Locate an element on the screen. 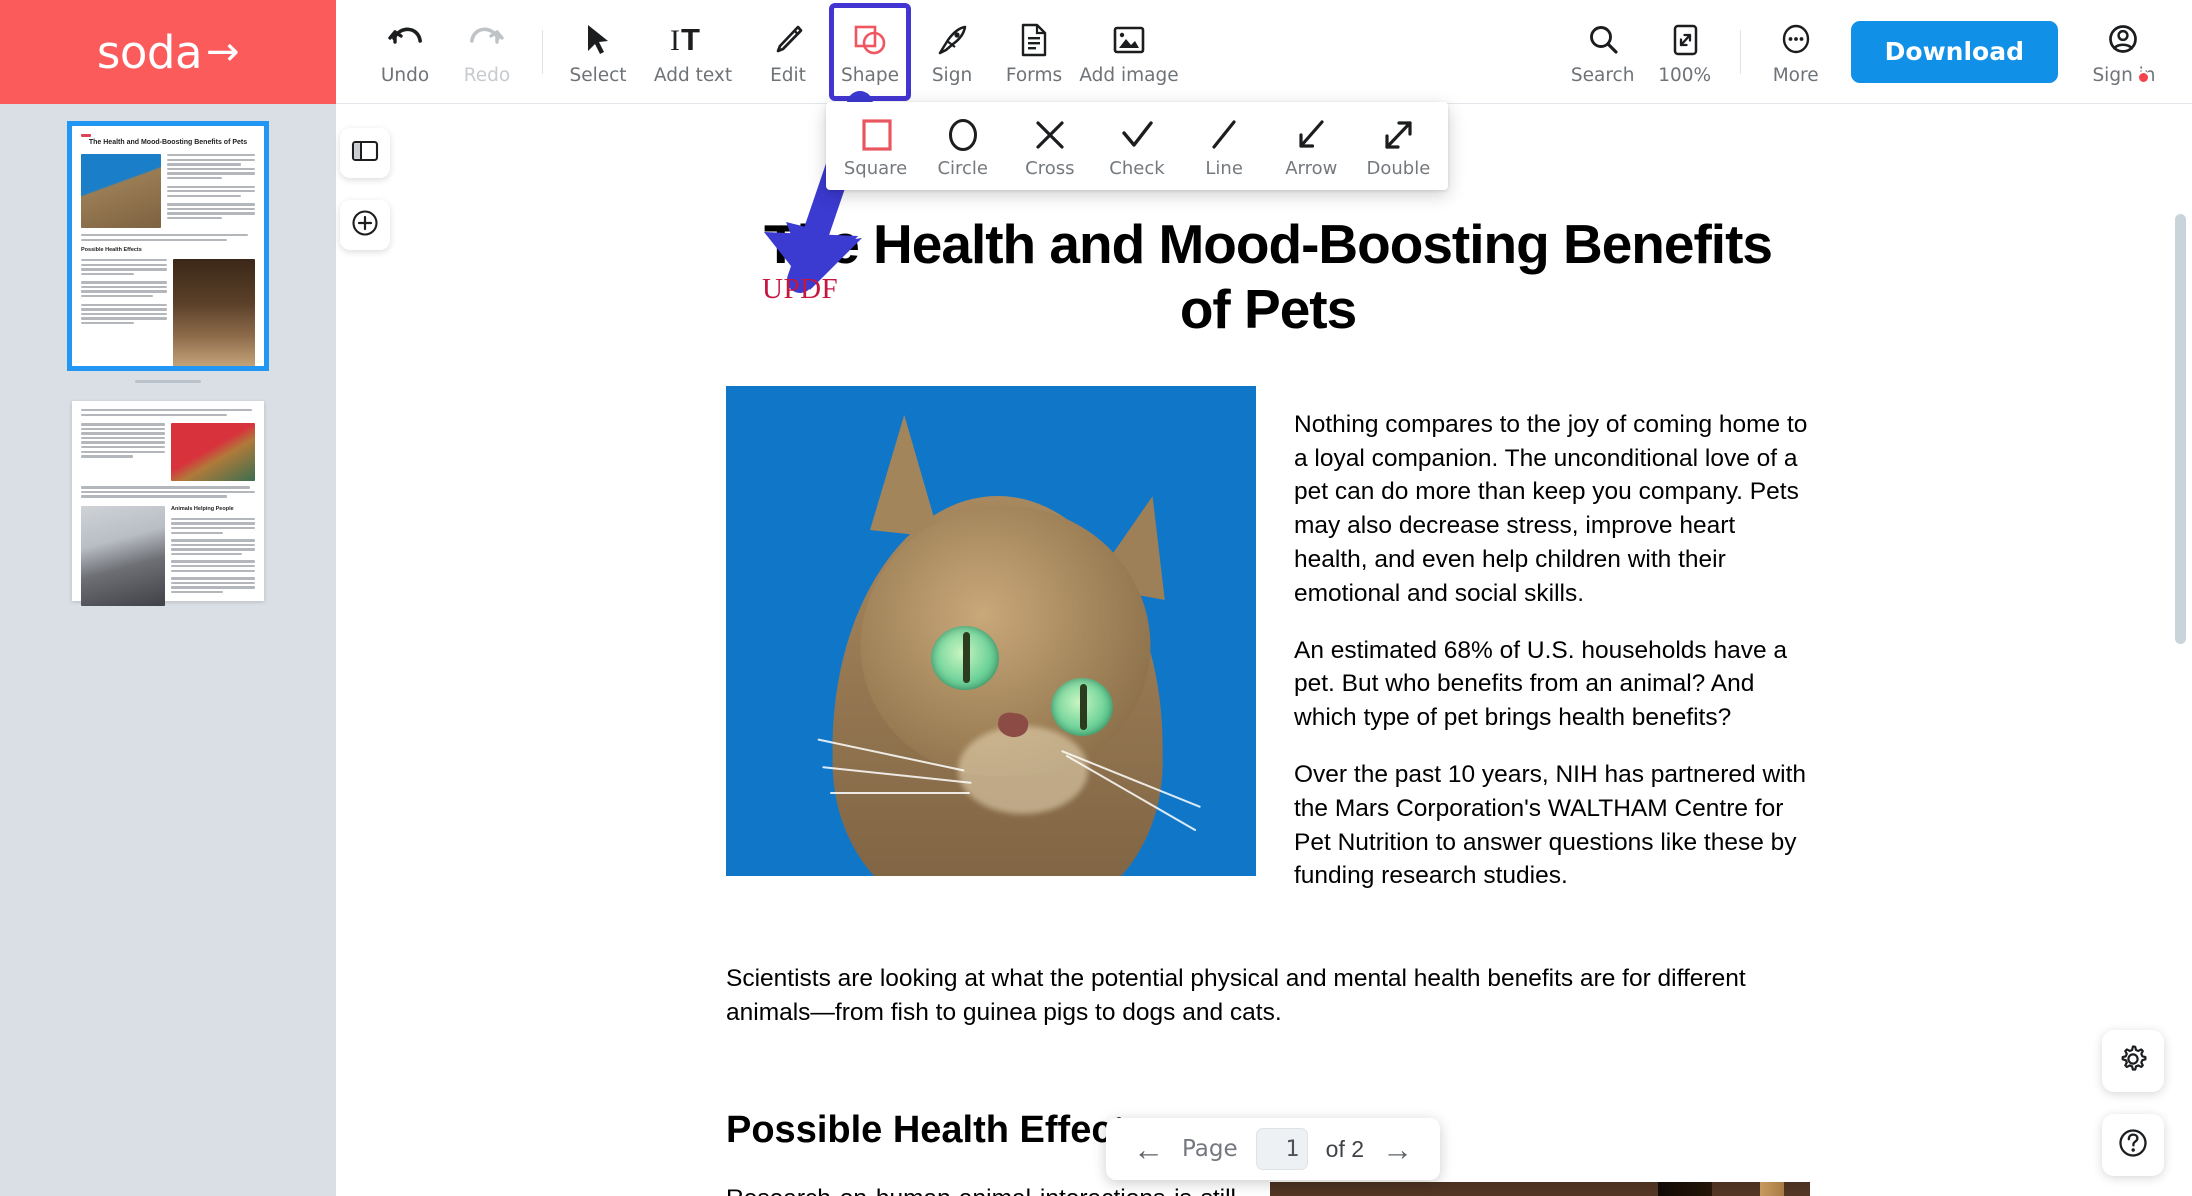 The width and height of the screenshot is (2192, 1196). shape-option-check: Check is located at coordinates (1136, 146).